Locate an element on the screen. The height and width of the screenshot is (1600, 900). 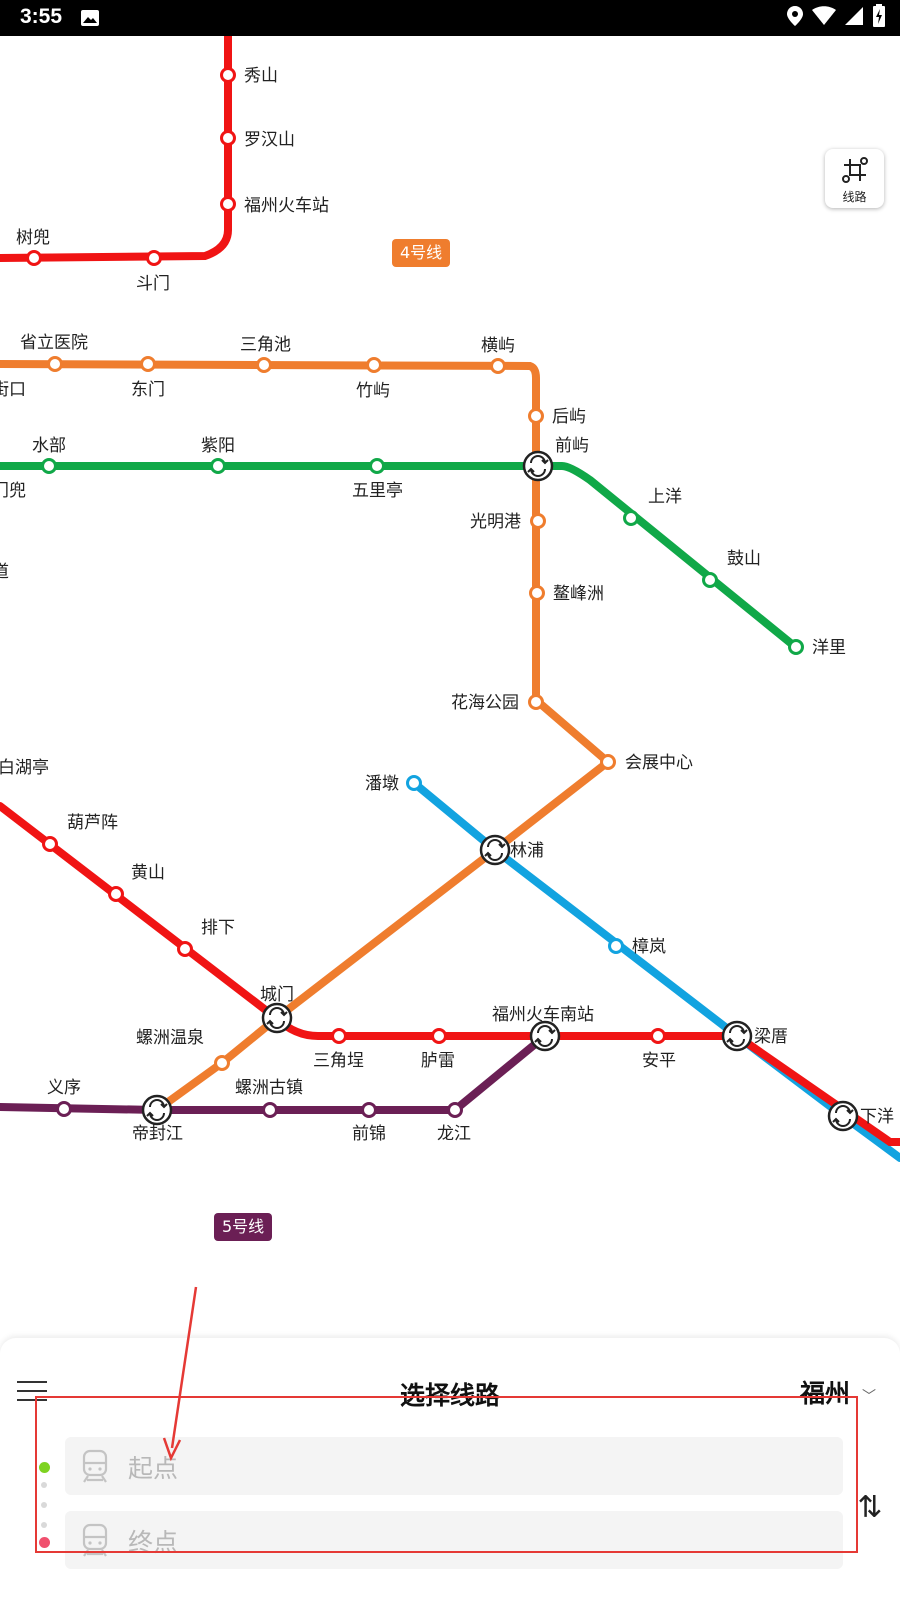
station-shangyang-stop is located at coordinates (631, 518).